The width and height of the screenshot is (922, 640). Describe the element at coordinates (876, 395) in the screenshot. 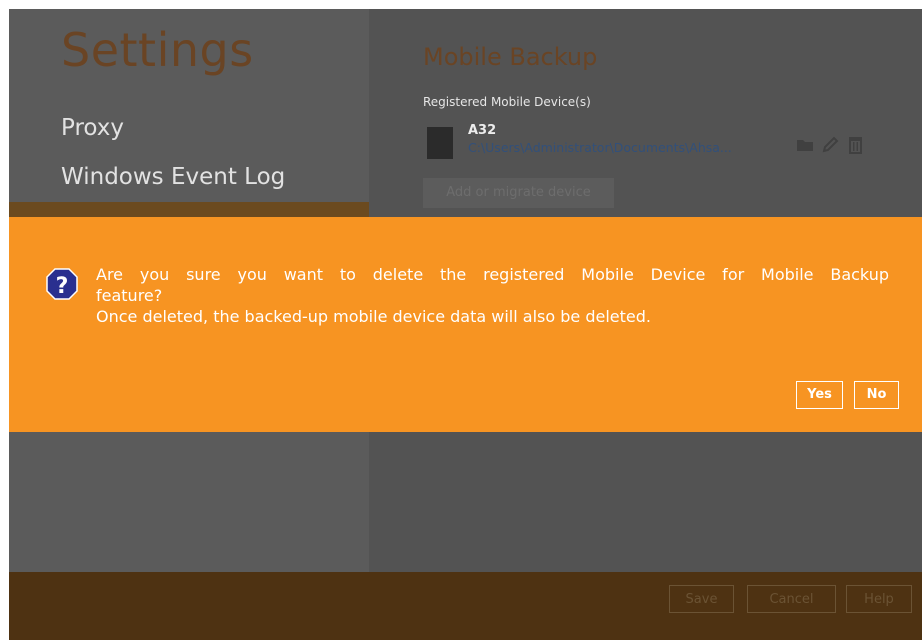

I see `no-button: No` at that location.